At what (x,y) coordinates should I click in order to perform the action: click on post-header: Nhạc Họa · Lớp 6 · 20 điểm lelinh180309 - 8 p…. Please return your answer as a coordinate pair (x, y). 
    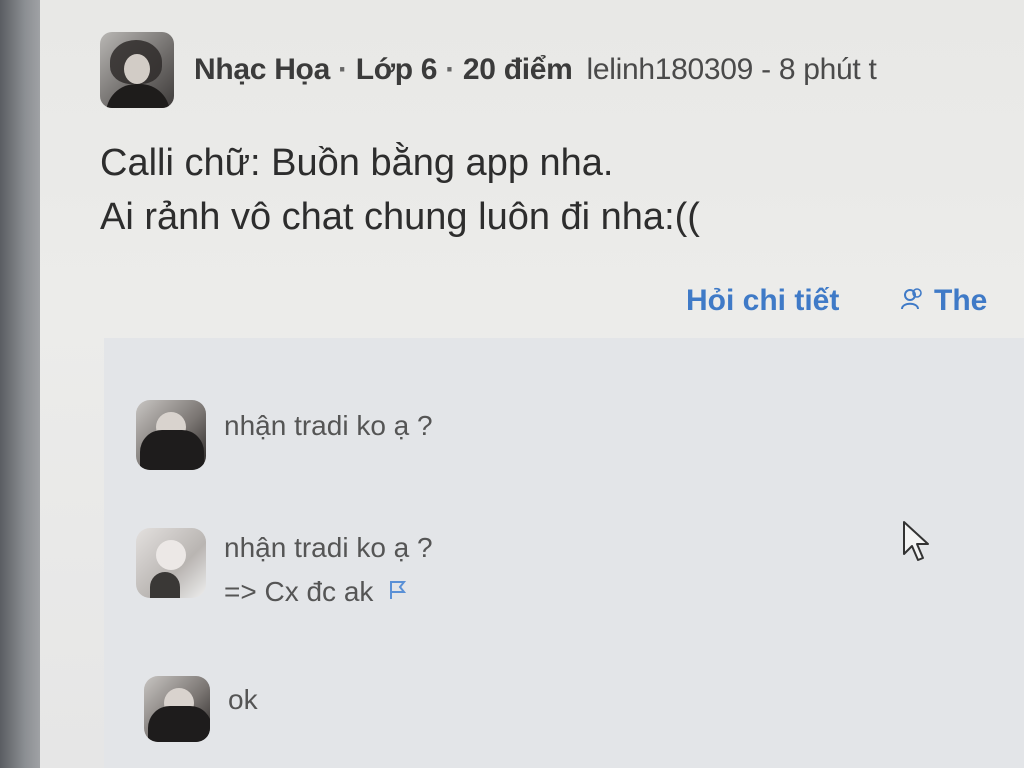
    Looking at the image, I should click on (488, 70).